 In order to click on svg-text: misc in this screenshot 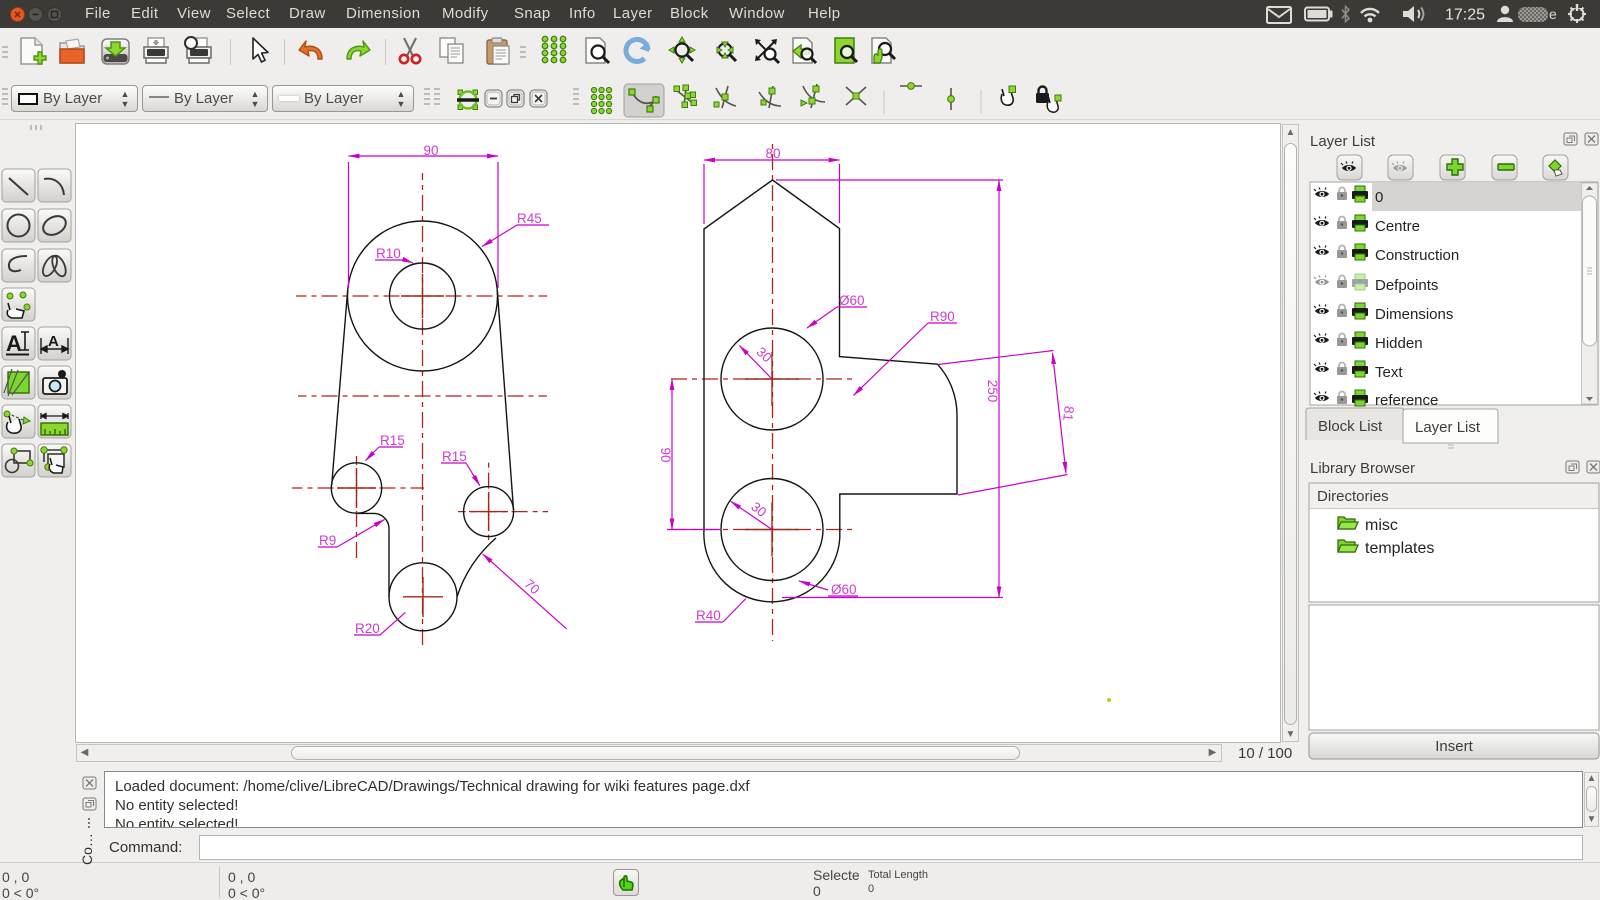, I will do `click(1381, 525)`.